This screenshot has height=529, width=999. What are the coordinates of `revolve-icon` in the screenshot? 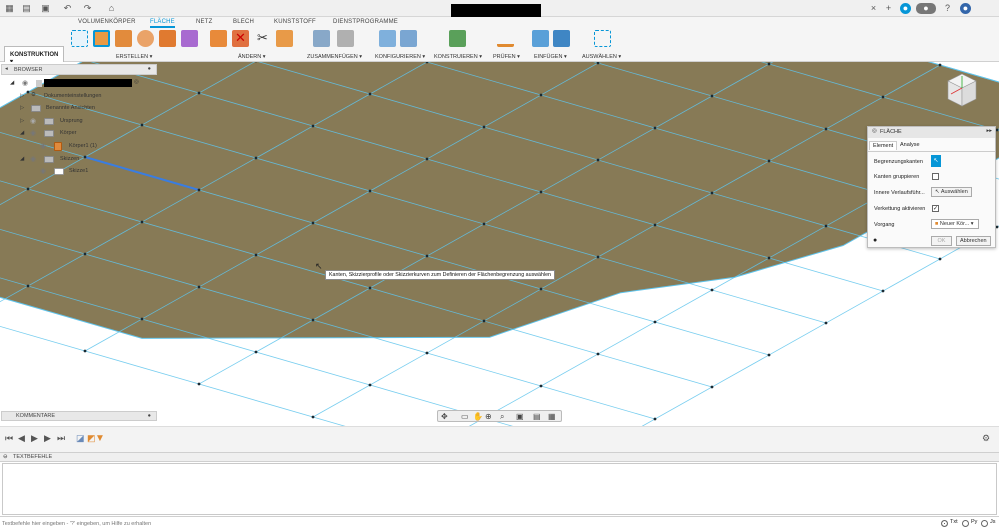 It's located at (145, 38).